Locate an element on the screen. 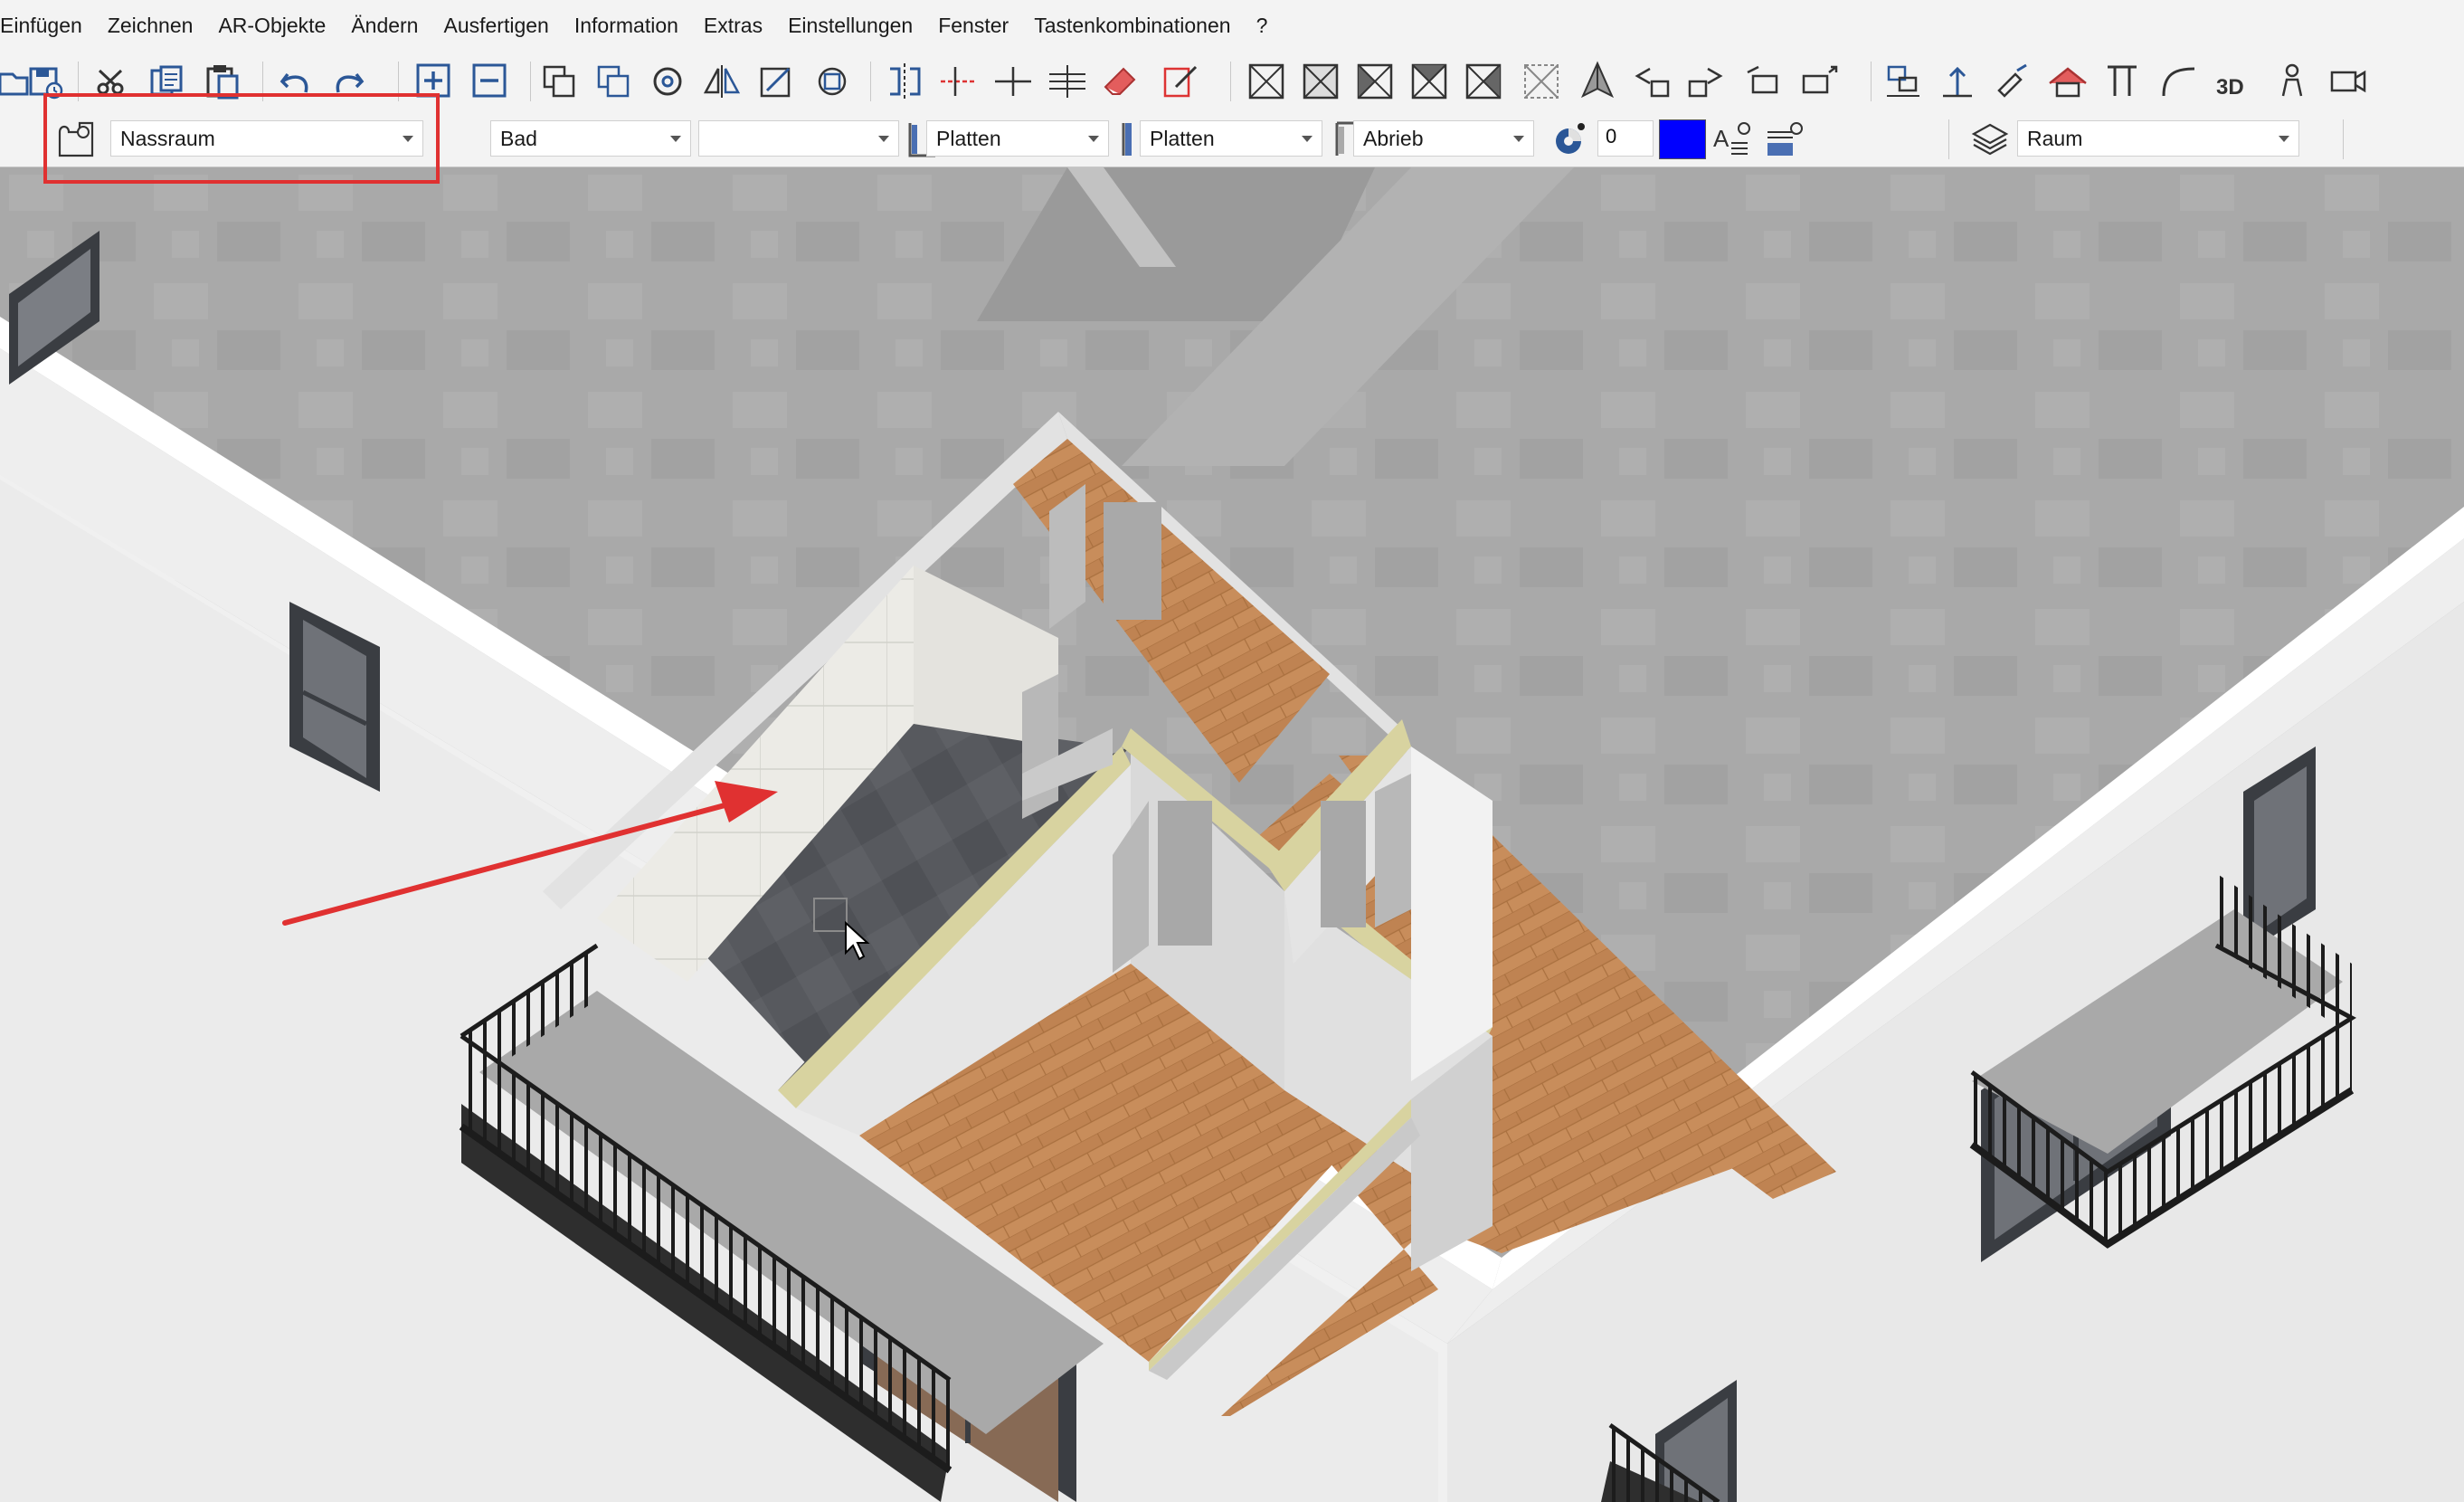  transfer-box-icon is located at coordinates (1762, 81).